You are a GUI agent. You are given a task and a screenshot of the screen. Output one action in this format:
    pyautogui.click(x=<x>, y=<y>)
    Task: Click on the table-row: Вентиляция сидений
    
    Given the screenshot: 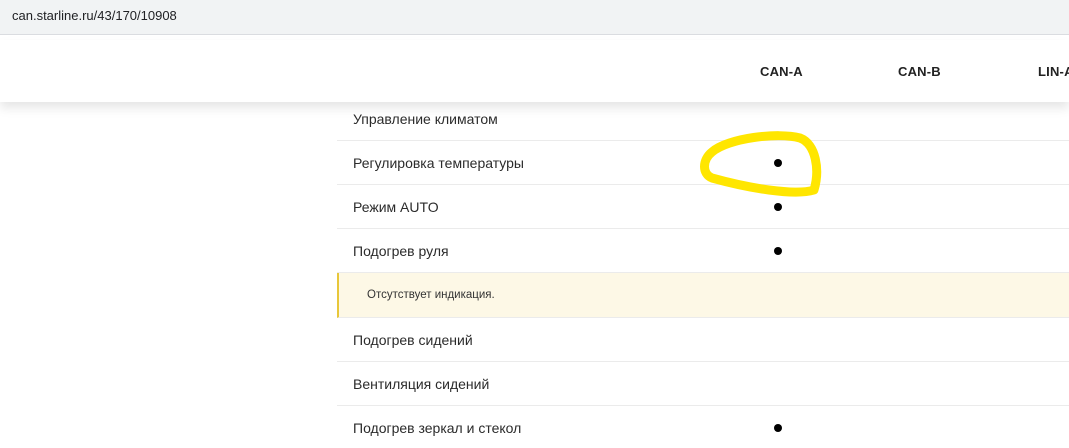 What is the action you would take?
    pyautogui.click(x=703, y=384)
    